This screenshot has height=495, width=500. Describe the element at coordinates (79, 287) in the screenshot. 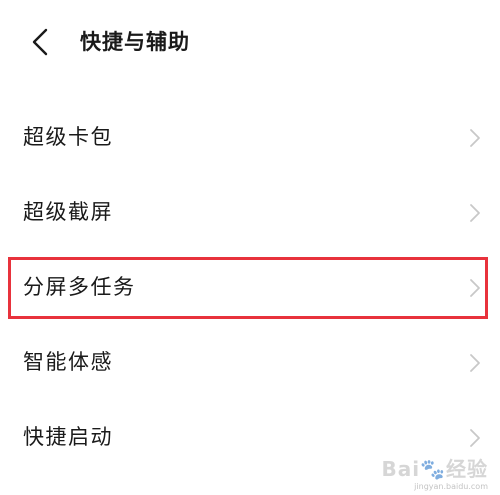

I see `menu-item-label: 分屏多任务` at that location.